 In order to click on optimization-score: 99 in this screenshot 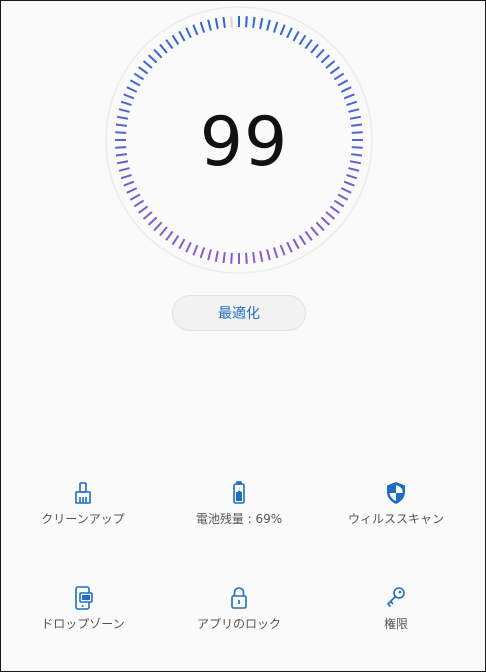, I will do `click(244, 142)`.